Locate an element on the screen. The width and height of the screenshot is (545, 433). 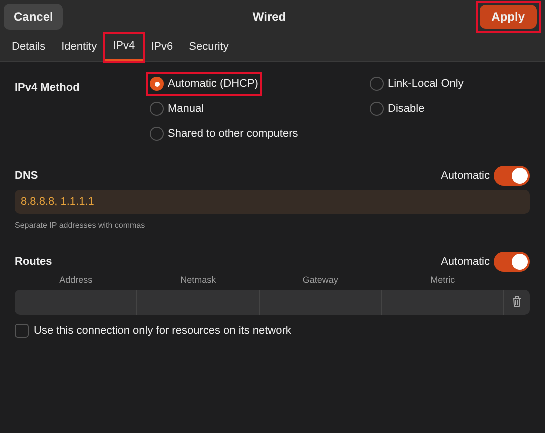
radio-option: Link-Local Only is located at coordinates (417, 84).